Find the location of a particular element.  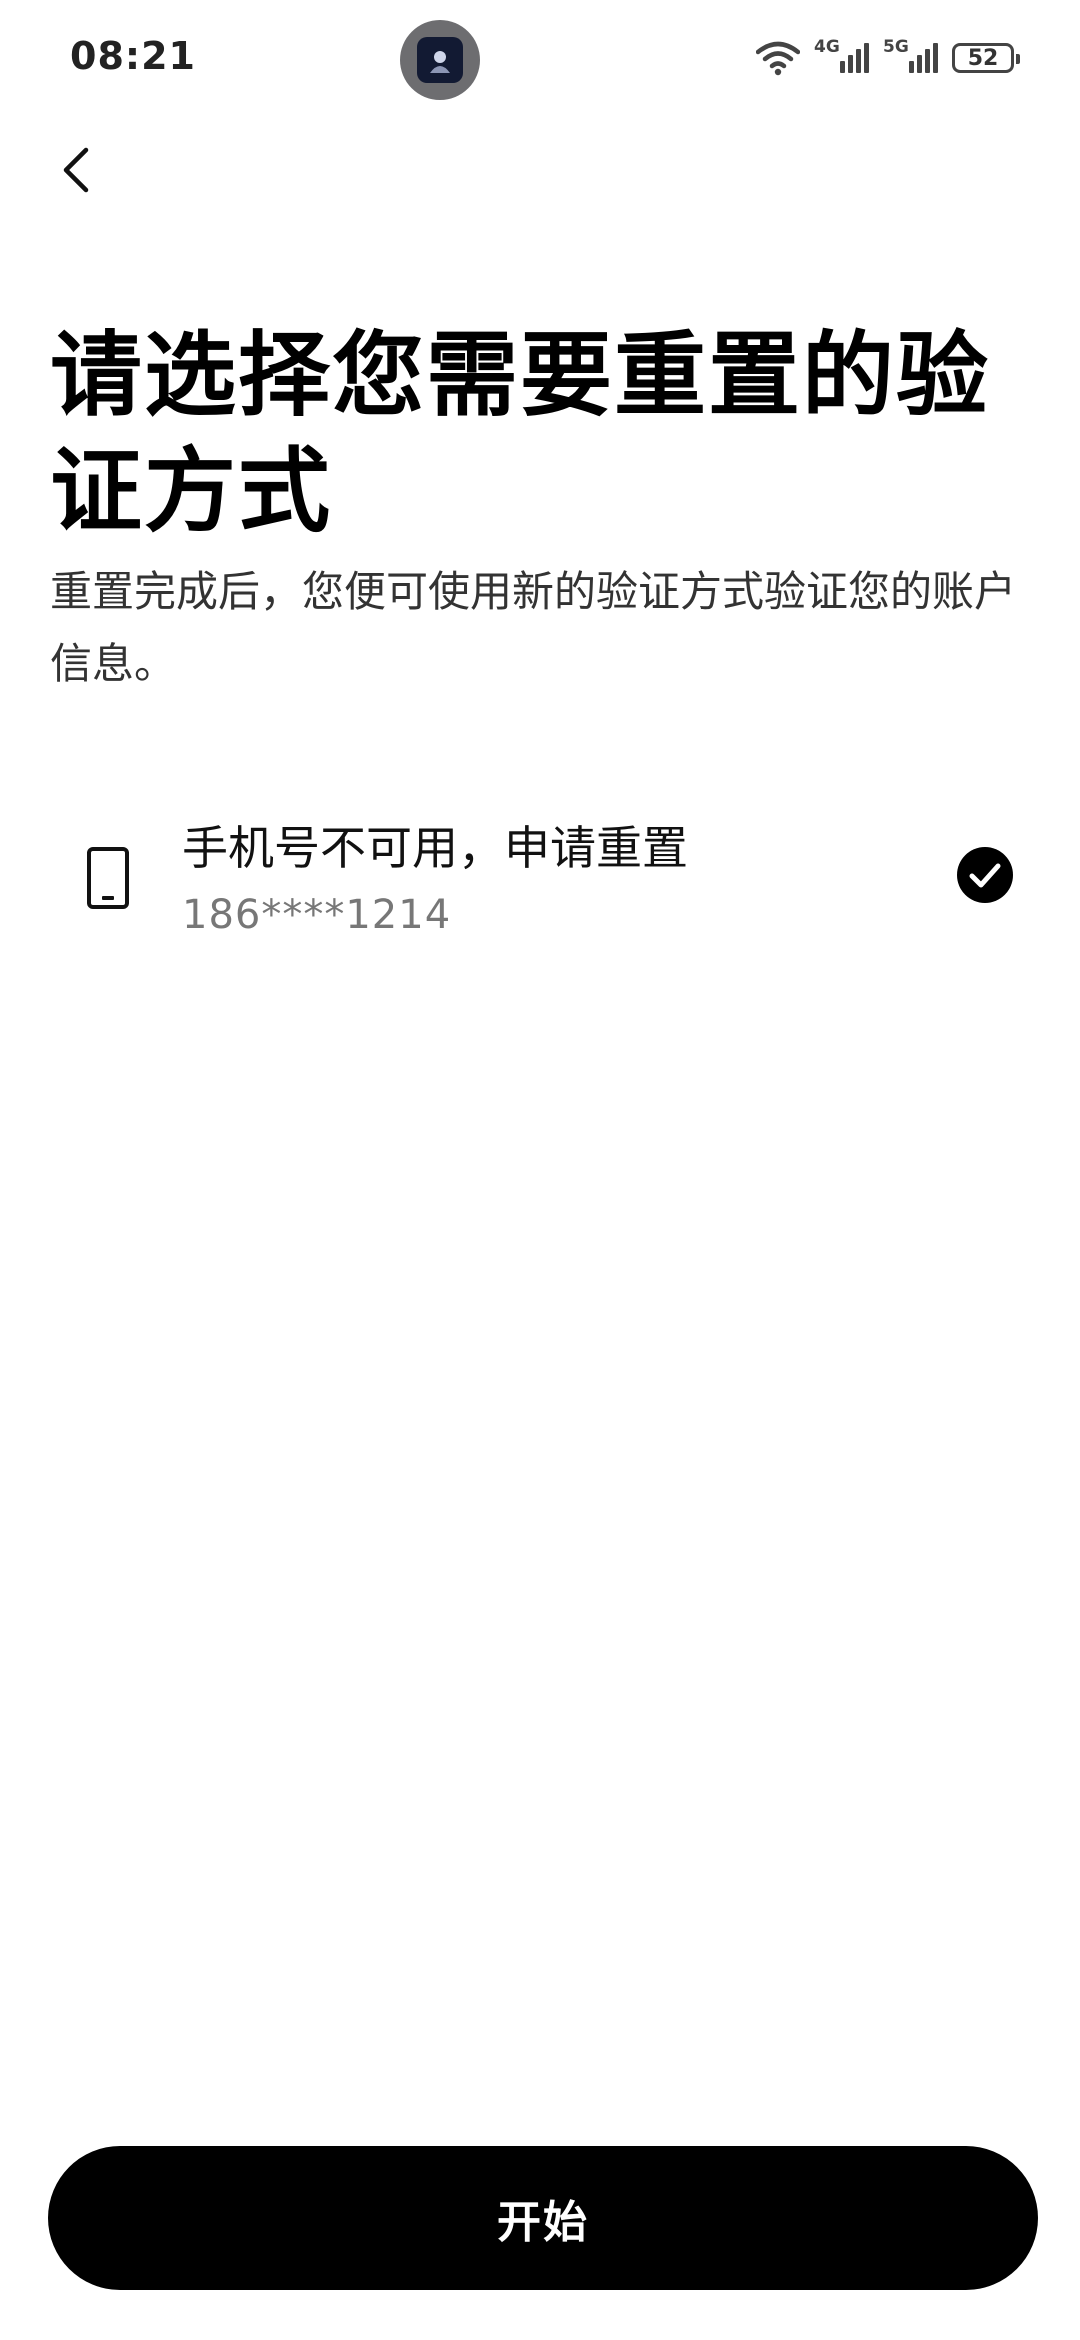

chevron-left-icon is located at coordinates (76, 170).